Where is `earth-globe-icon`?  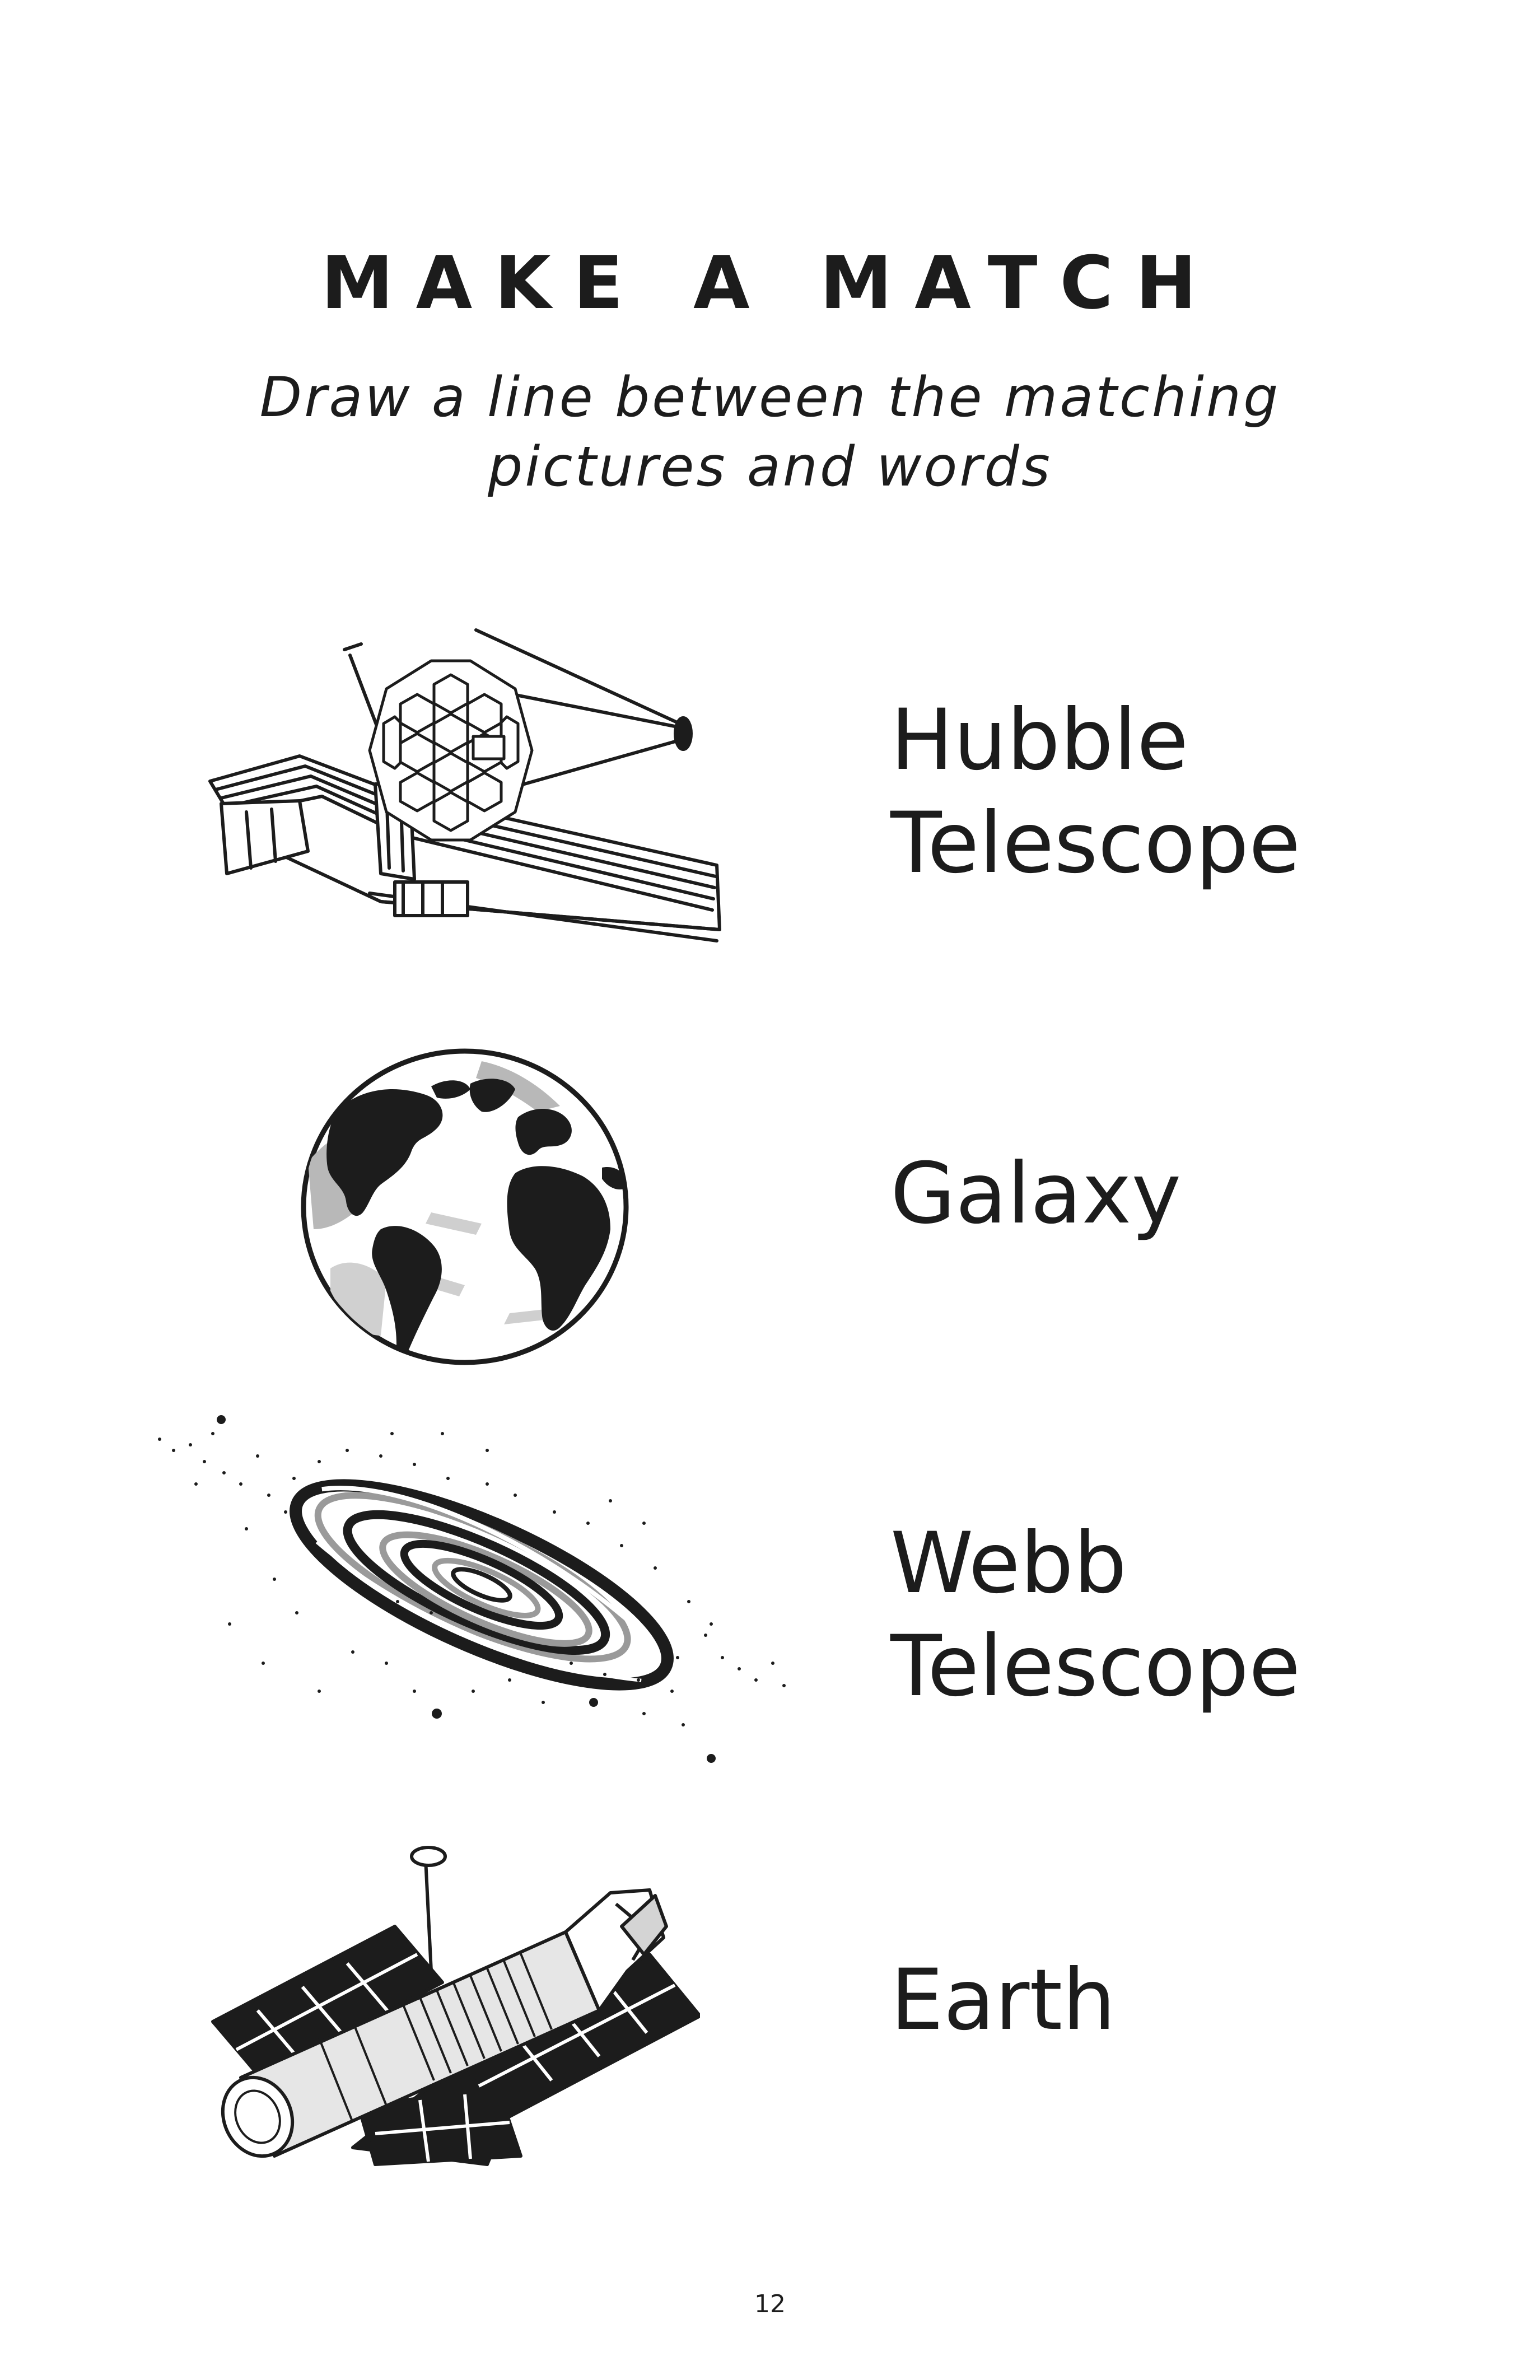
earth-globe-icon is located at coordinates (465, 1207).